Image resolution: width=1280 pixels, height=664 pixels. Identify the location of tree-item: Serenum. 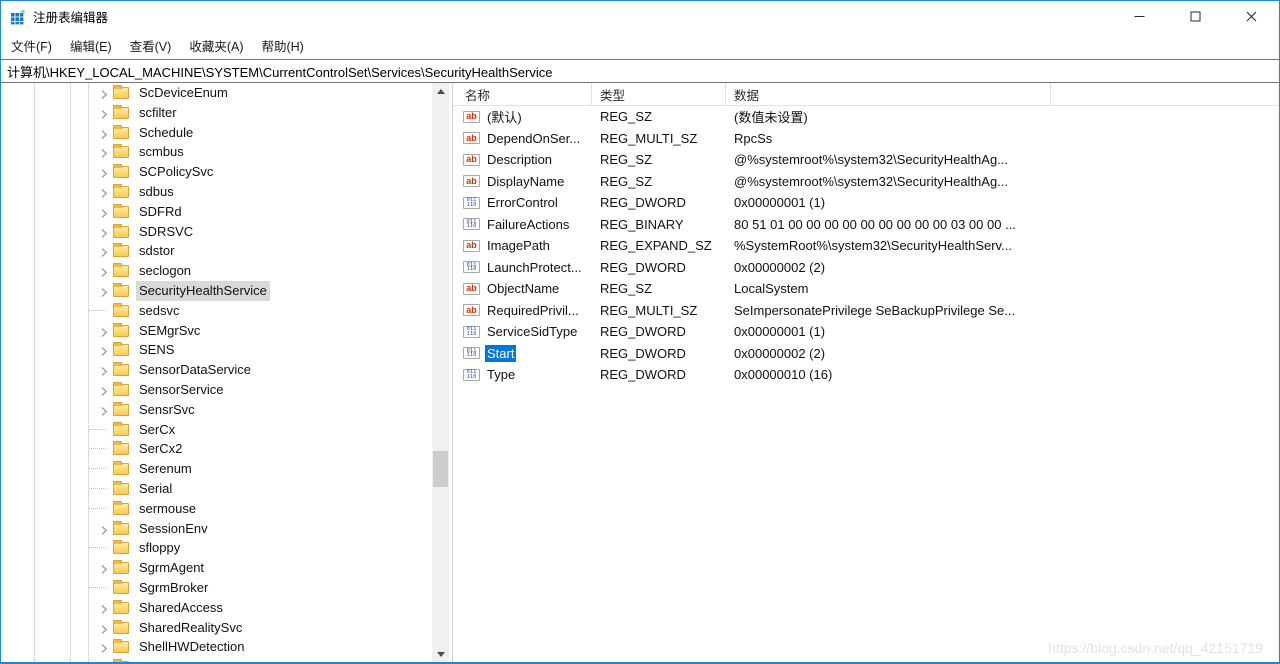
(215, 469).